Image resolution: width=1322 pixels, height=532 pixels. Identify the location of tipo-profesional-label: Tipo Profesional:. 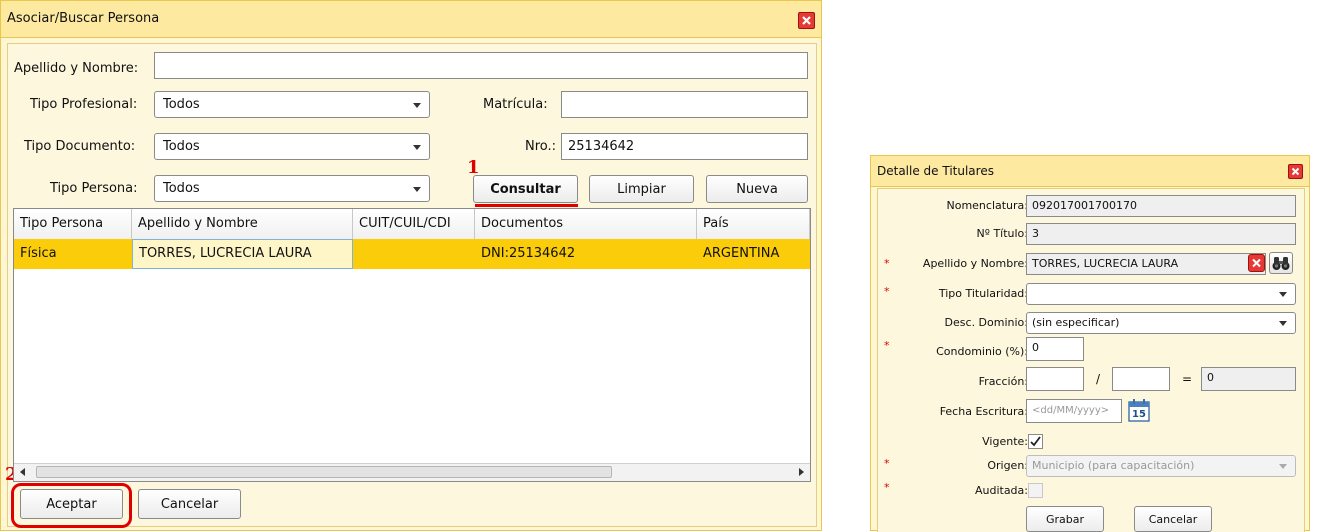
(84, 104).